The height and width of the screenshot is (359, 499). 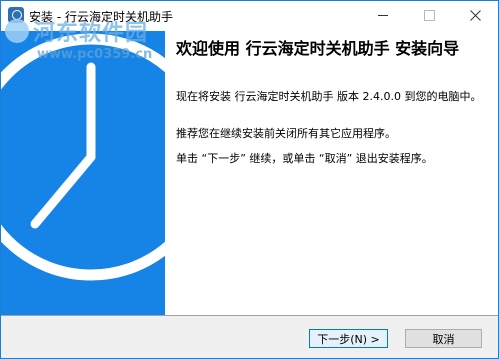 I want to click on watermark-text: 河东软件园, so click(x=91, y=33).